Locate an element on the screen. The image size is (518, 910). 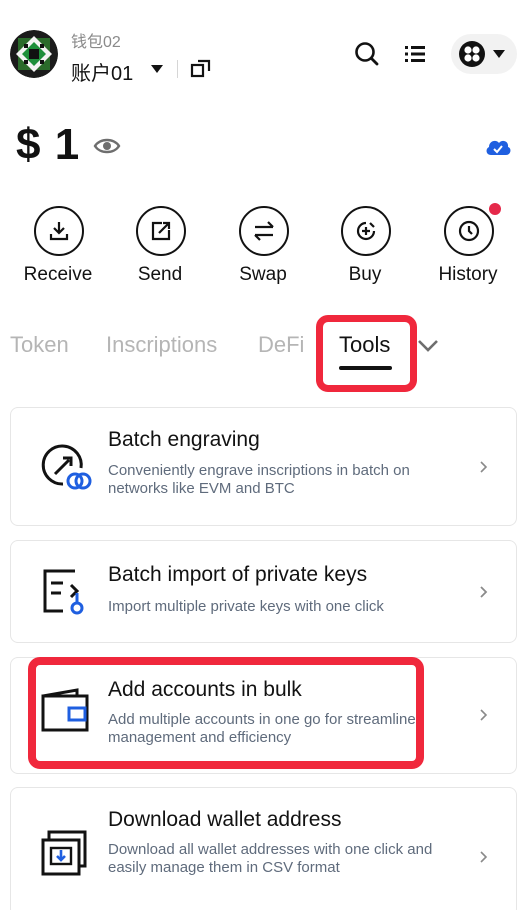
buy-label: Buy is located at coordinates (365, 274).